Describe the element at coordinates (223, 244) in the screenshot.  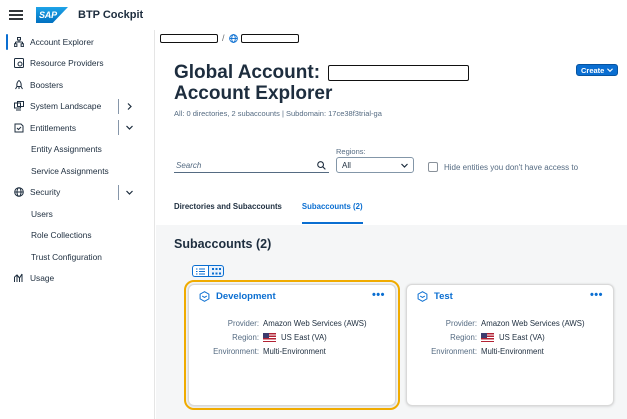
I see `section-title: Subaccounts (2)` at that location.